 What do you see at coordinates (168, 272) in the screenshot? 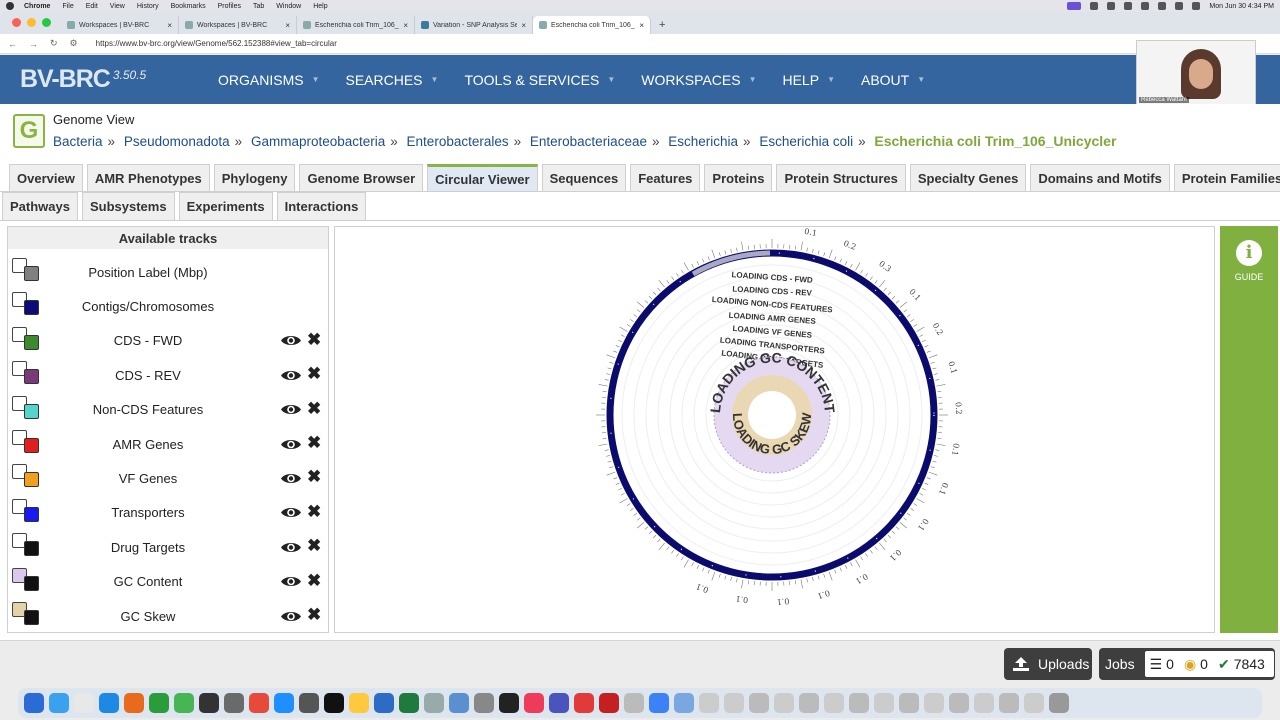
I see `track-row: Position Label (Mbp)` at bounding box center [168, 272].